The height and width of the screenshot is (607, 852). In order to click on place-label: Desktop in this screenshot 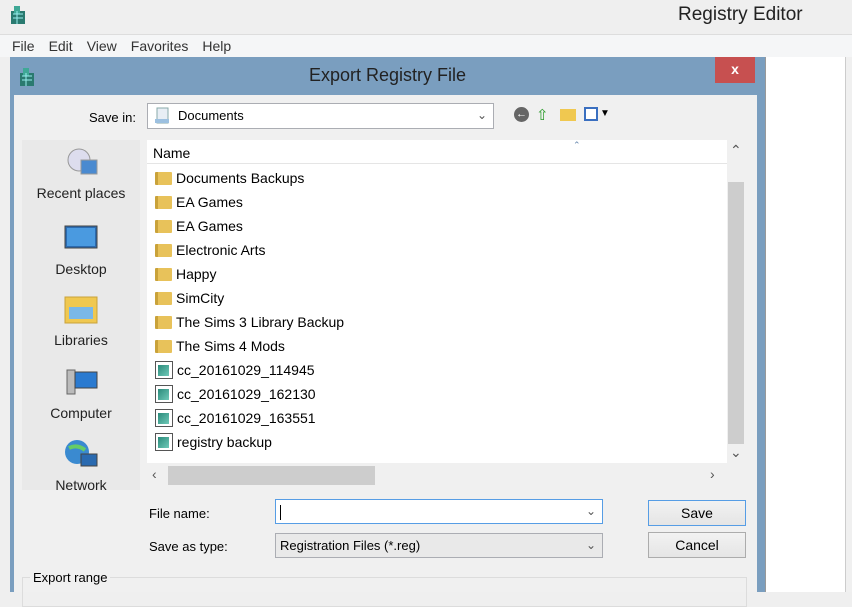, I will do `click(81, 269)`.